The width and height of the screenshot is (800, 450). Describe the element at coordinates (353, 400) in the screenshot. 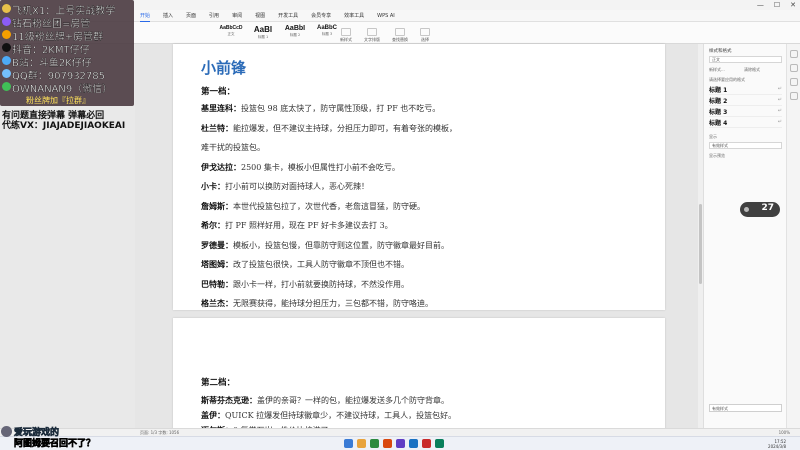

I see `player-note: 盖伊的亲哥？一样的包，能拉爆发送多几个防守背章。` at that location.